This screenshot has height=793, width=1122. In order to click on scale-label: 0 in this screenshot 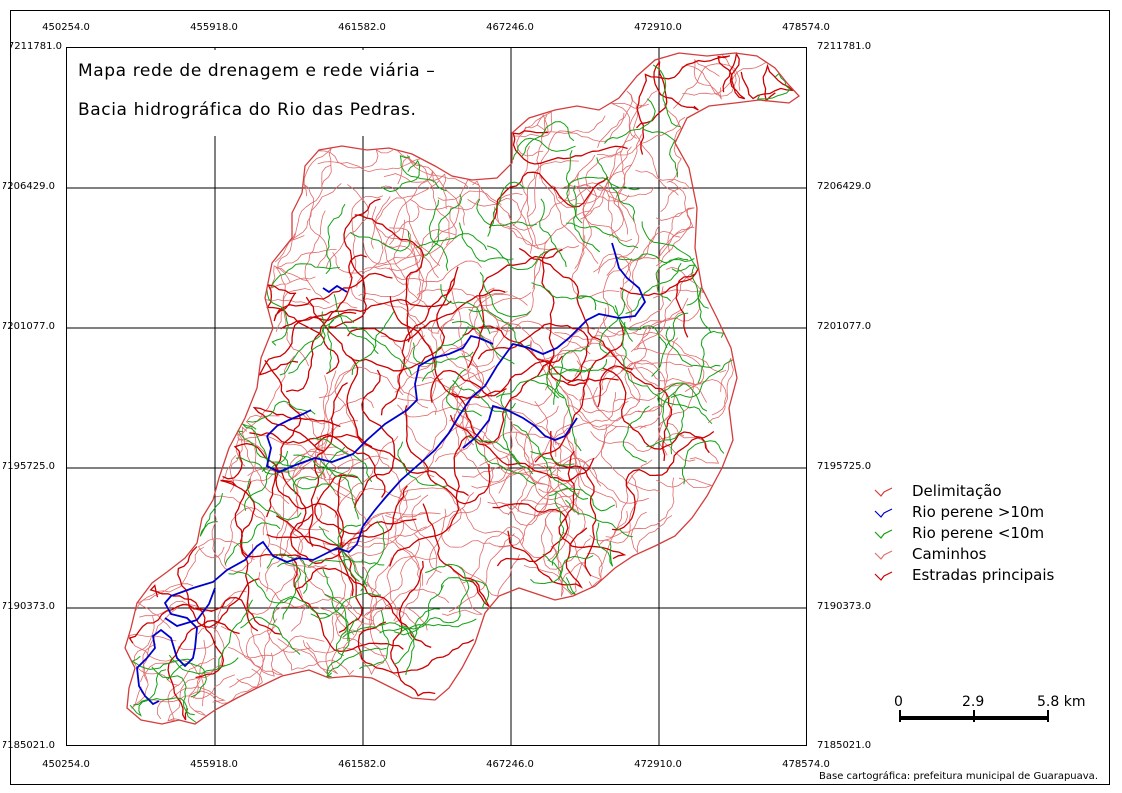, I will do `click(898, 702)`.